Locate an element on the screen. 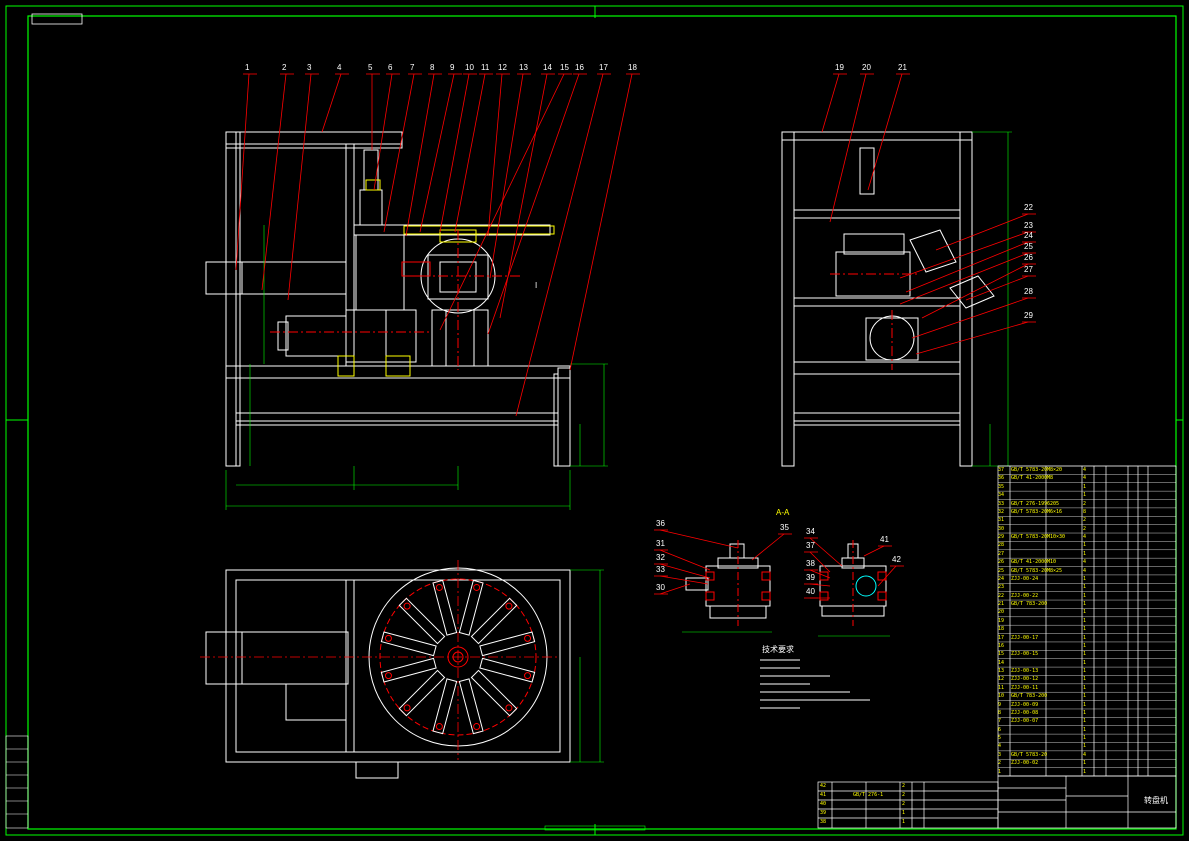  bom-row: 13 ZJJ-00-13 1 is located at coordinates (1087, 671).